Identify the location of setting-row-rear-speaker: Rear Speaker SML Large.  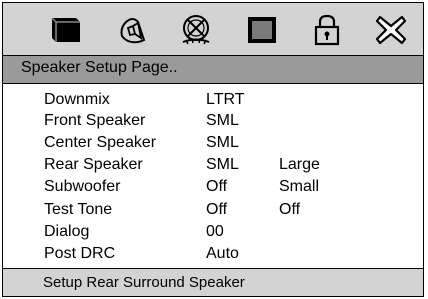
(213, 166).